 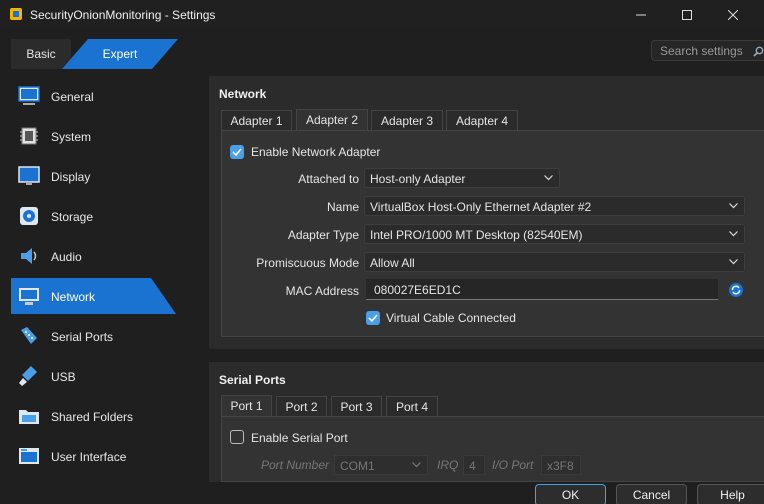 I want to click on enable-network-adapter-checkbox, so click(x=237, y=152).